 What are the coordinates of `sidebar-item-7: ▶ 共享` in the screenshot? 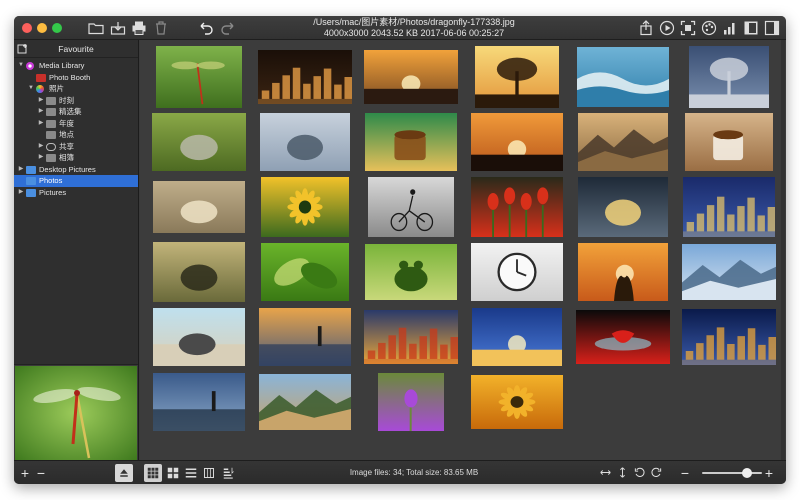 It's located at (76, 147).